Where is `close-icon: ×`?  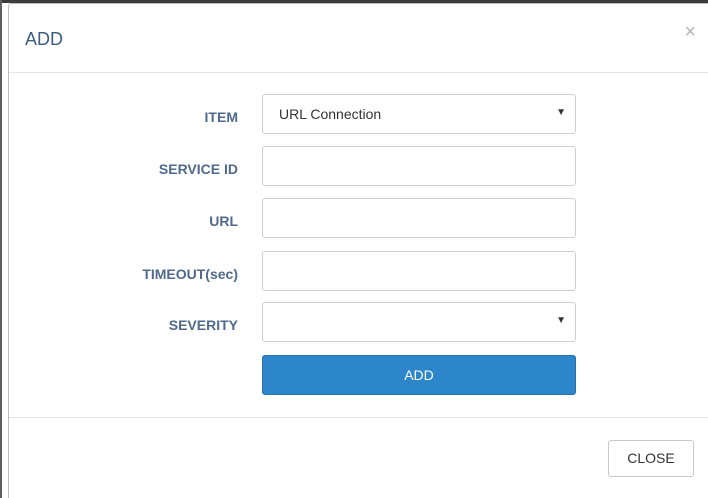
close-icon: × is located at coordinates (690, 32).